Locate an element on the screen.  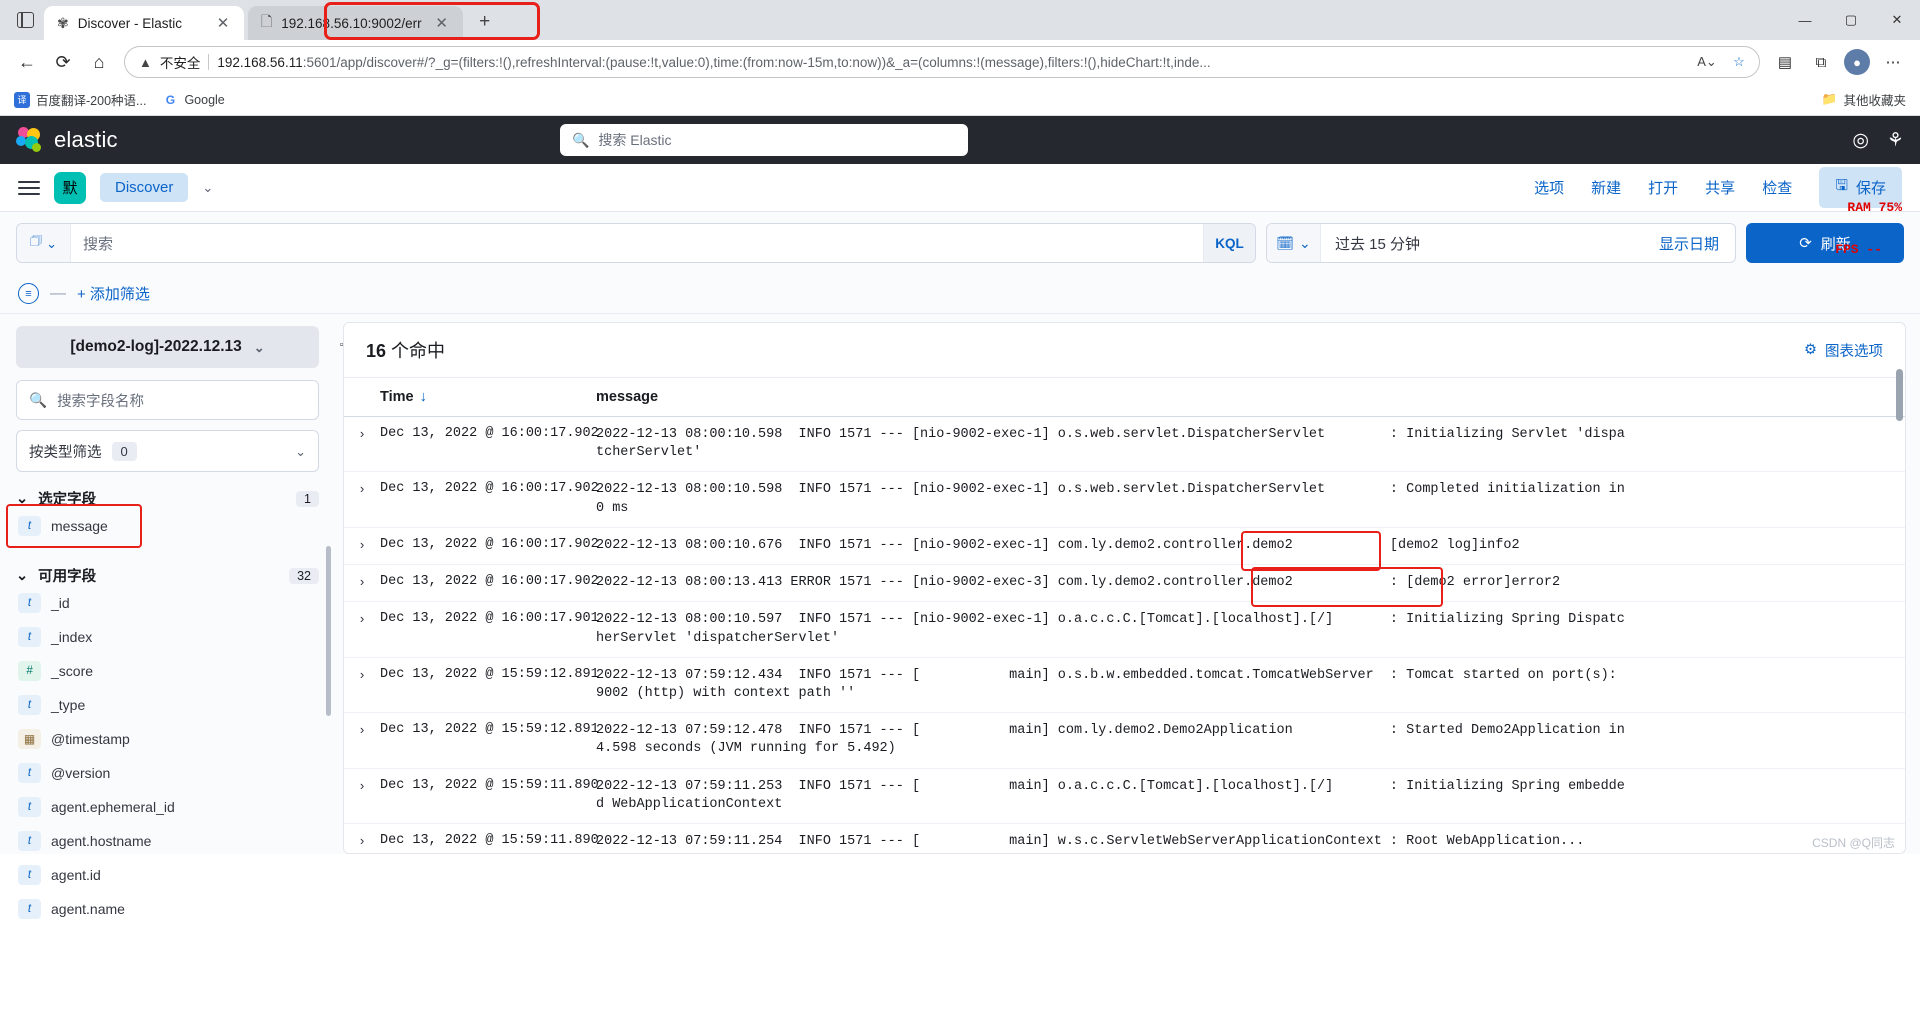
breadcrumb: Discover is located at coordinates (144, 187).